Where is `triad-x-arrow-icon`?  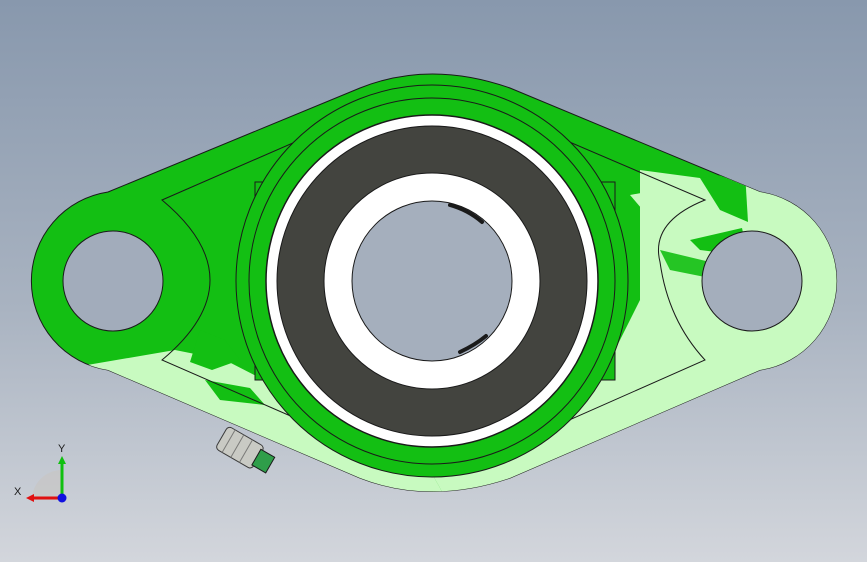 triad-x-arrow-icon is located at coordinates (30, 498).